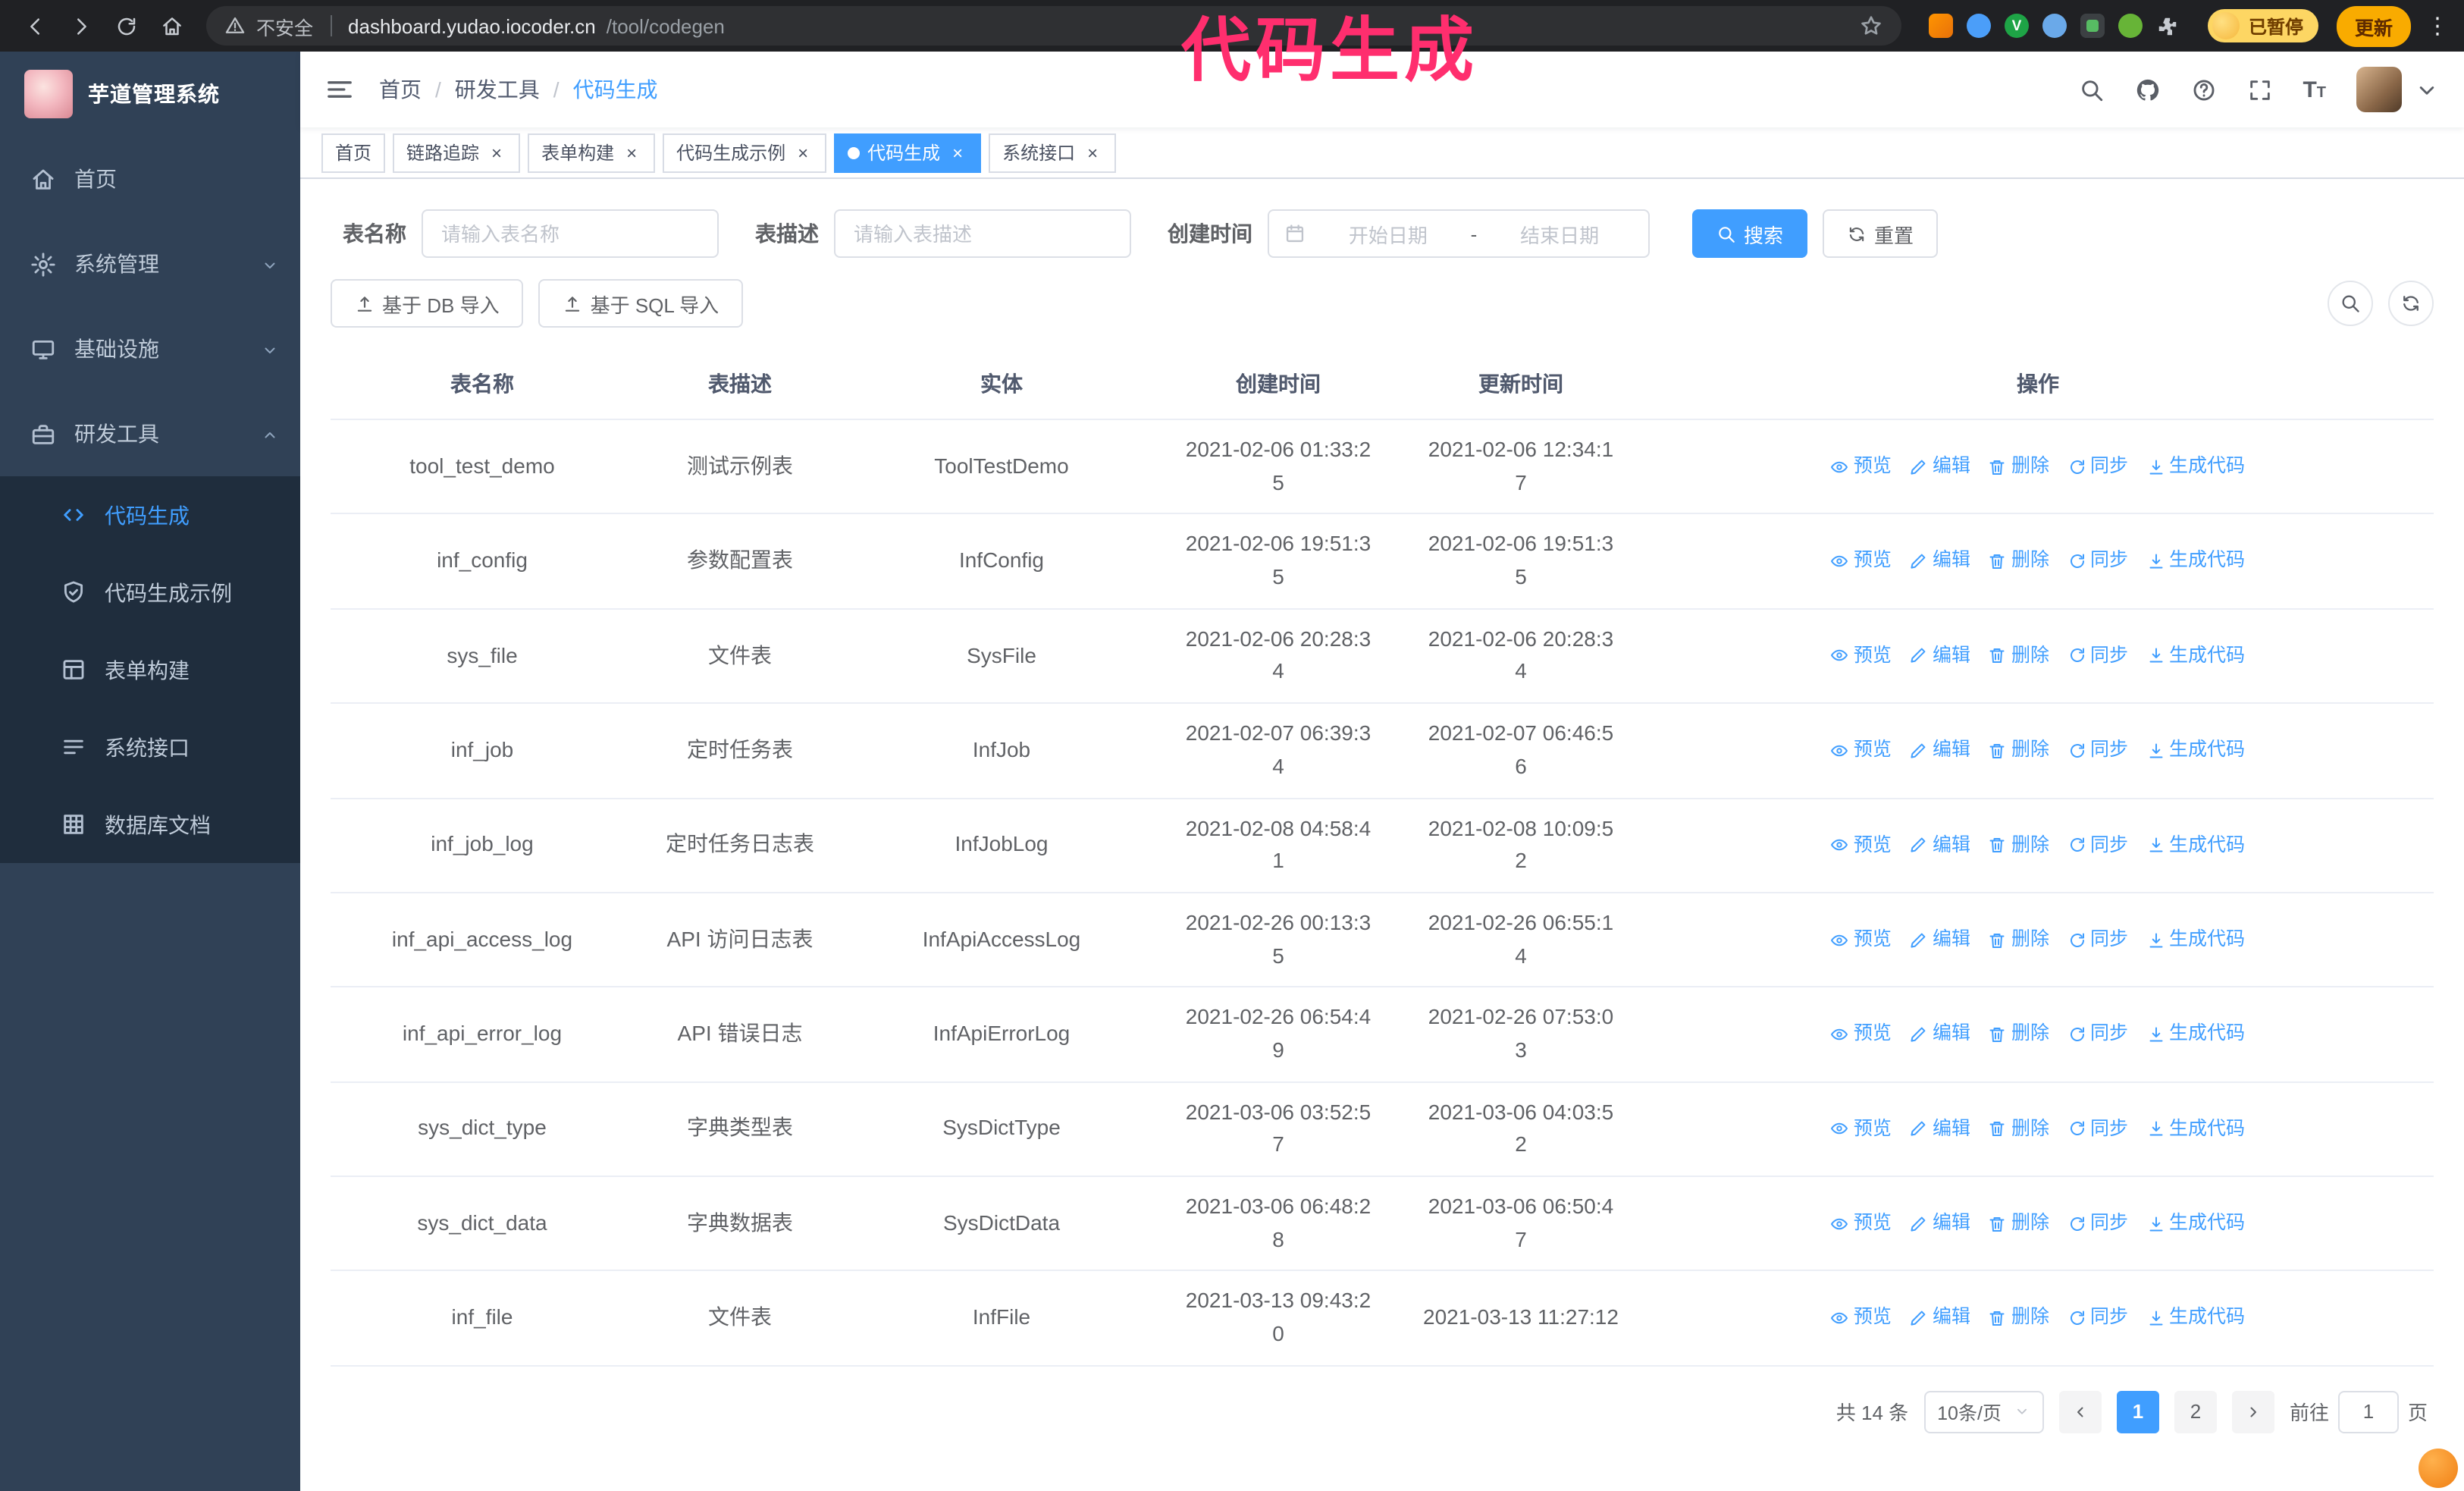 This screenshot has width=2464, height=1491. Describe the element at coordinates (401, 89) in the screenshot. I see `breadcrumb-item: 首页` at that location.